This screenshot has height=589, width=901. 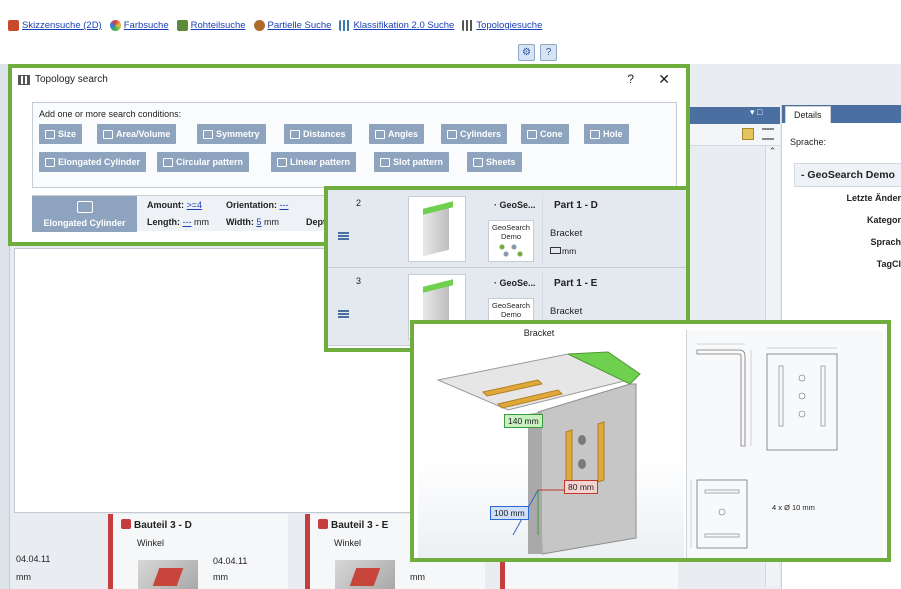 I want to click on sketch-icon, so click(x=13, y=25).